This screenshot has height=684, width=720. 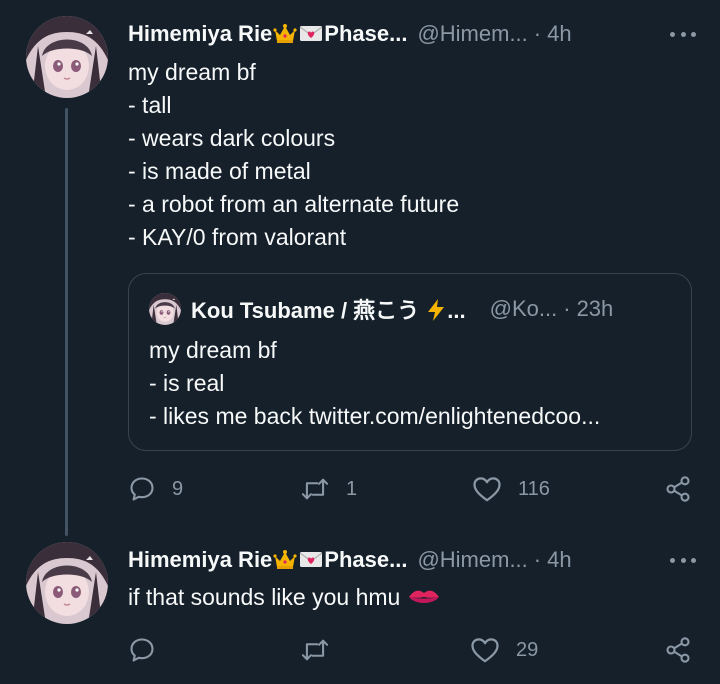 I want to click on tweet-actions: 29, so click(x=411, y=650).